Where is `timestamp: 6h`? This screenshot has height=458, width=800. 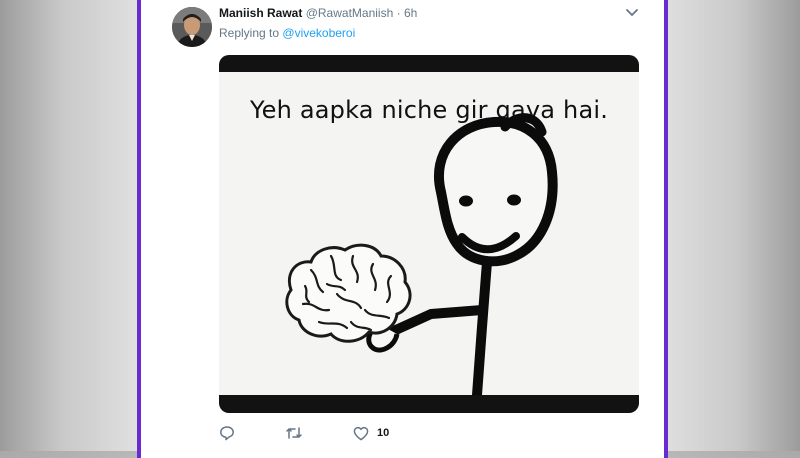 timestamp: 6h is located at coordinates (410, 13).